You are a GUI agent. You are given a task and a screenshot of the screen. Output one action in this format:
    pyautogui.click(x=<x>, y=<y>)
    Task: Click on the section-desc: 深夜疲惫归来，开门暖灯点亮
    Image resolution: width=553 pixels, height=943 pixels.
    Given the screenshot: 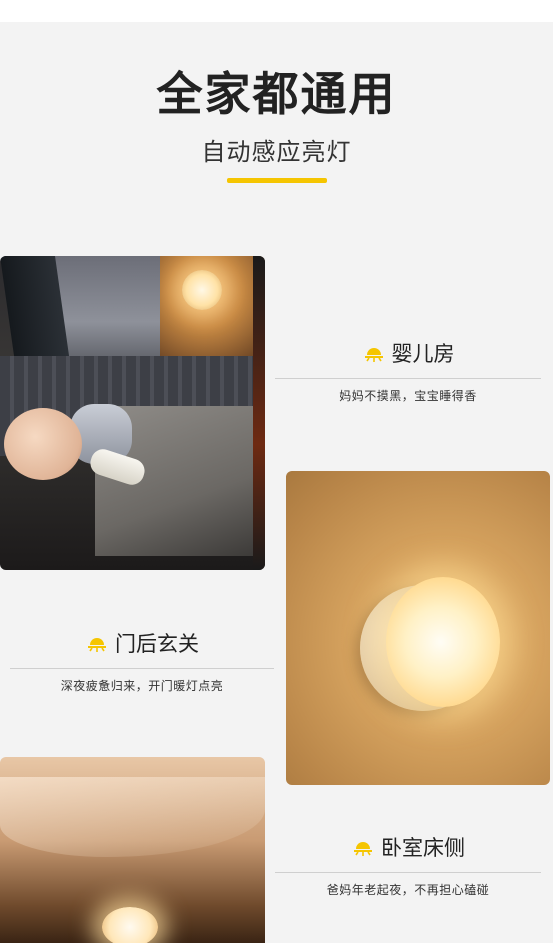 What is the action you would take?
    pyautogui.click(x=142, y=686)
    